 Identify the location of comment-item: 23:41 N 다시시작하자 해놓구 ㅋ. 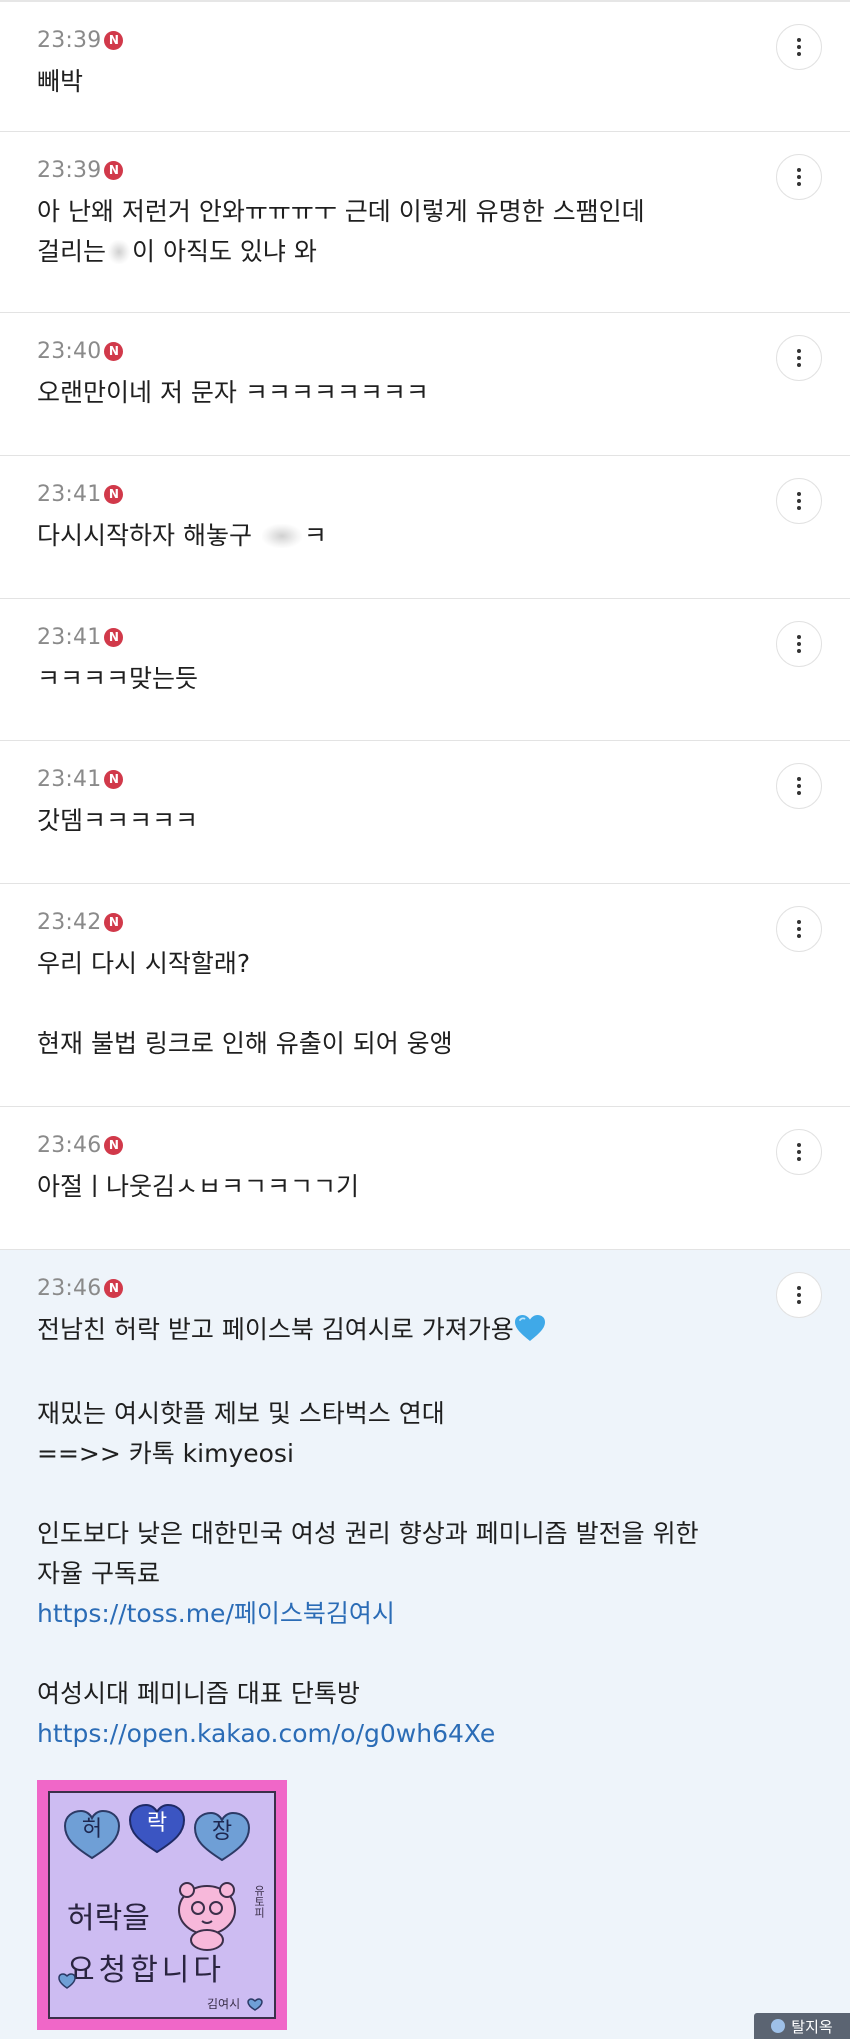
(425, 527).